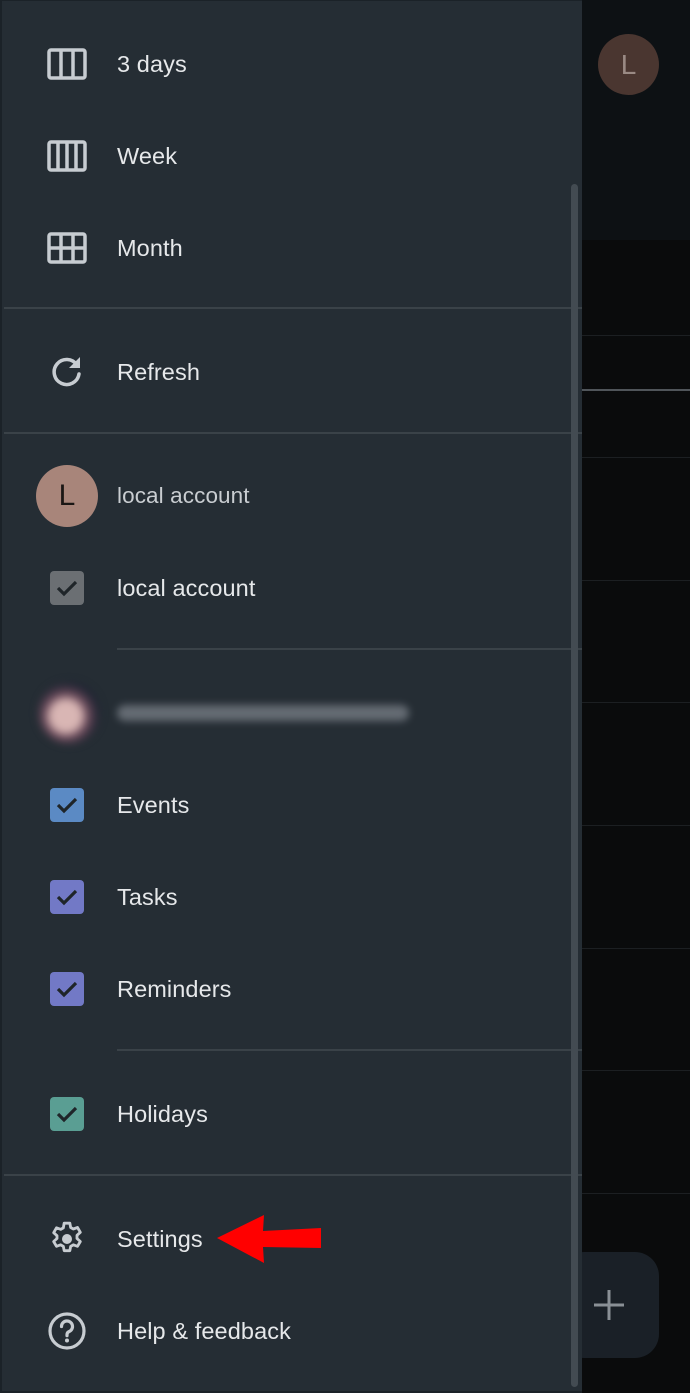 This screenshot has width=690, height=1393. I want to click on settings-label: Settings, so click(160, 1238).